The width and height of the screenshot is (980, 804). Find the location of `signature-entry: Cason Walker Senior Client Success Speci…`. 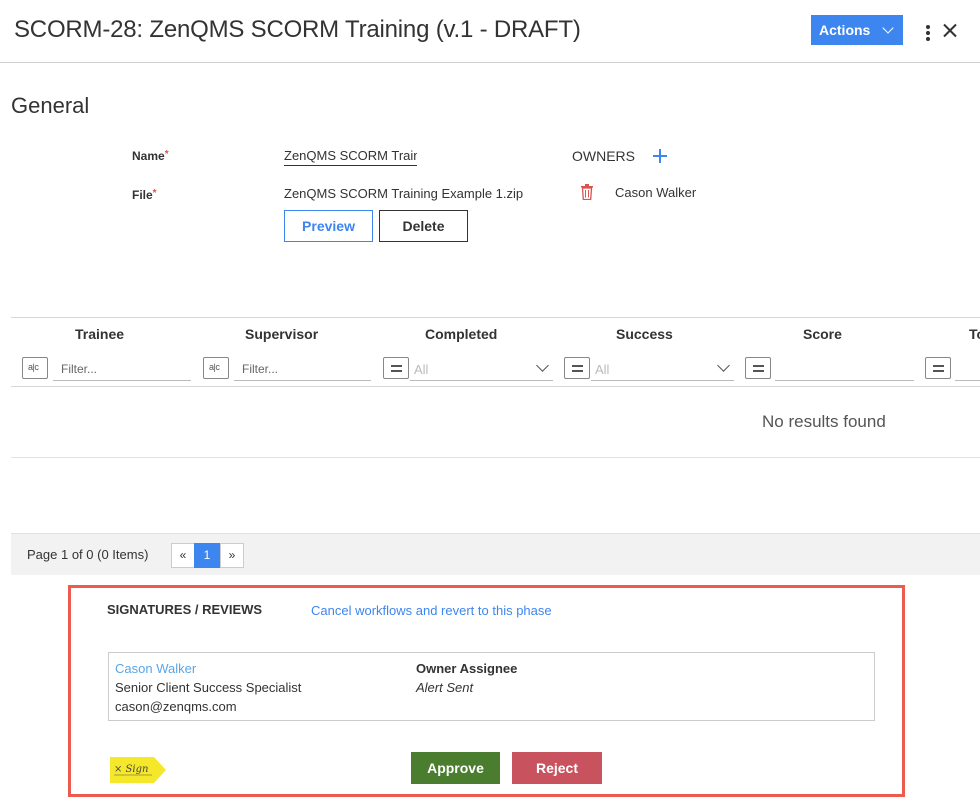

signature-entry: Cason Walker Senior Client Success Speci… is located at coordinates (491, 686).